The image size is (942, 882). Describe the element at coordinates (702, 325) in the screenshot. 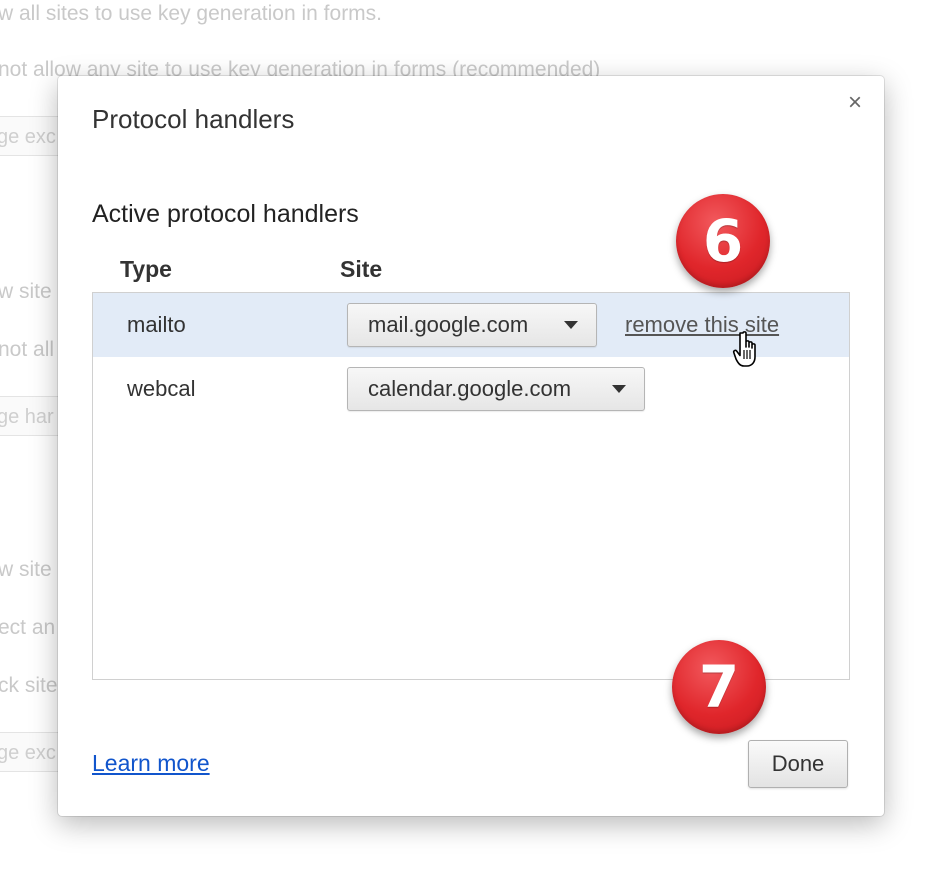

I see `remove-site-link: remove this site` at that location.